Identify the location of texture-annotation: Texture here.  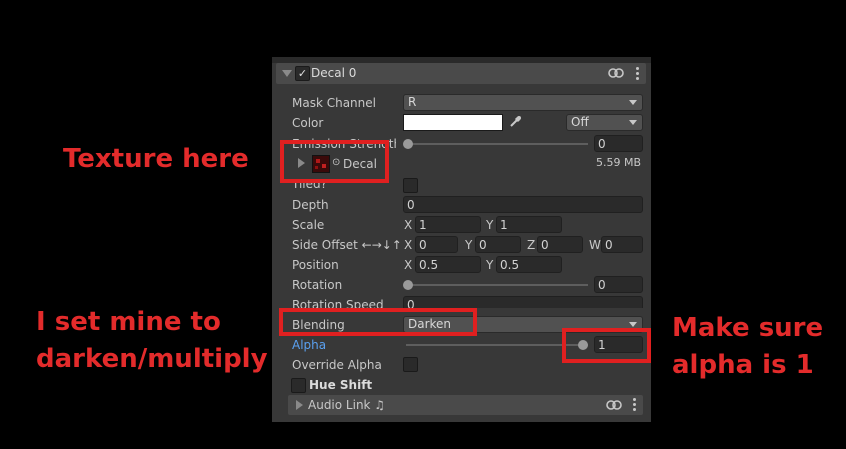
(156, 159).